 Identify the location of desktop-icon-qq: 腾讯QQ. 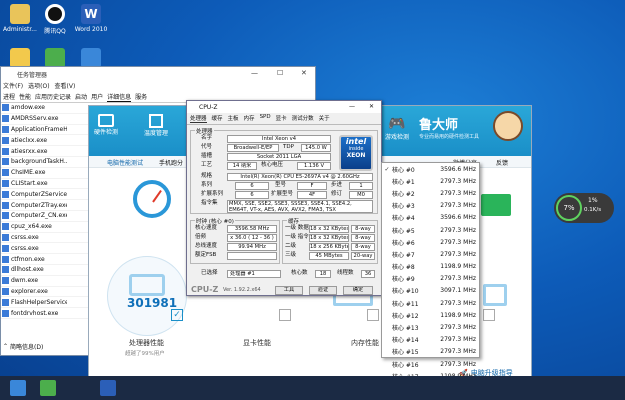
(55, 19).